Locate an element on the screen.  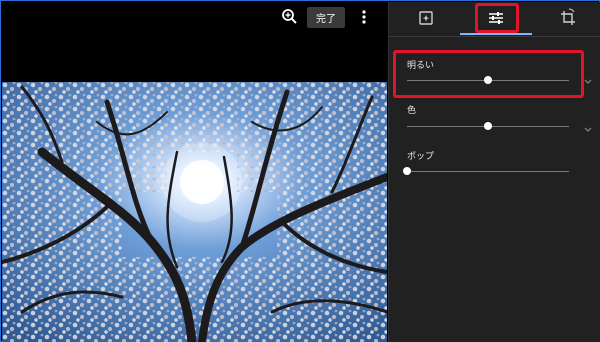
pop-track is located at coordinates (488, 171).